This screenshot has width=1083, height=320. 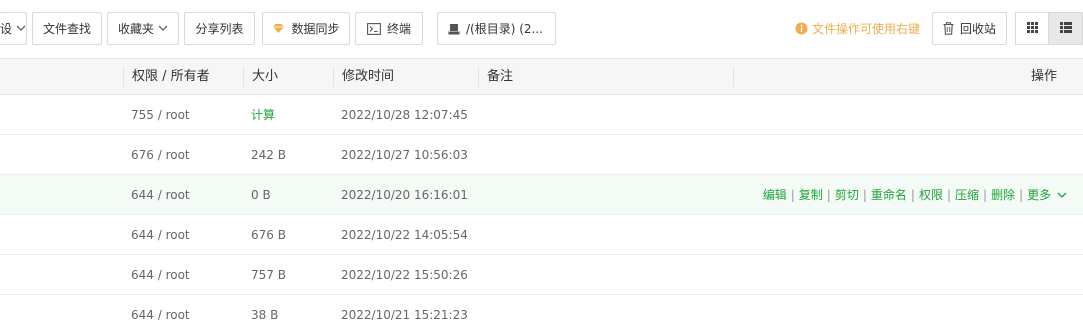 I want to click on share-list-button: 分享列表, so click(x=219, y=28).